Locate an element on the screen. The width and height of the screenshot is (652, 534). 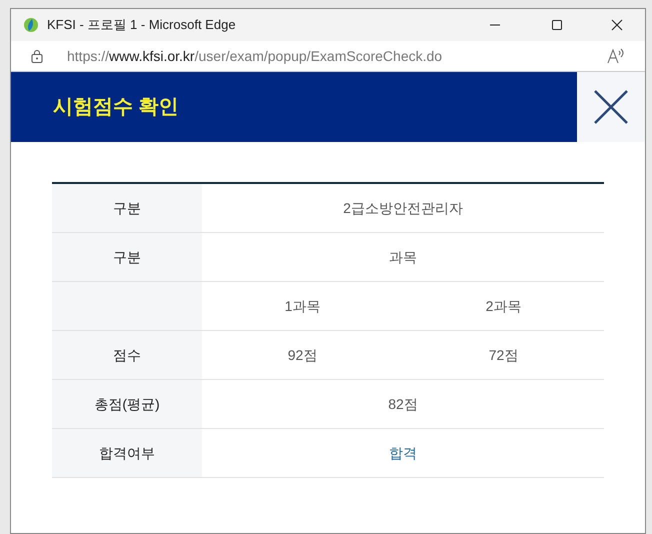
row-header: 점수 is located at coordinates (127, 355).